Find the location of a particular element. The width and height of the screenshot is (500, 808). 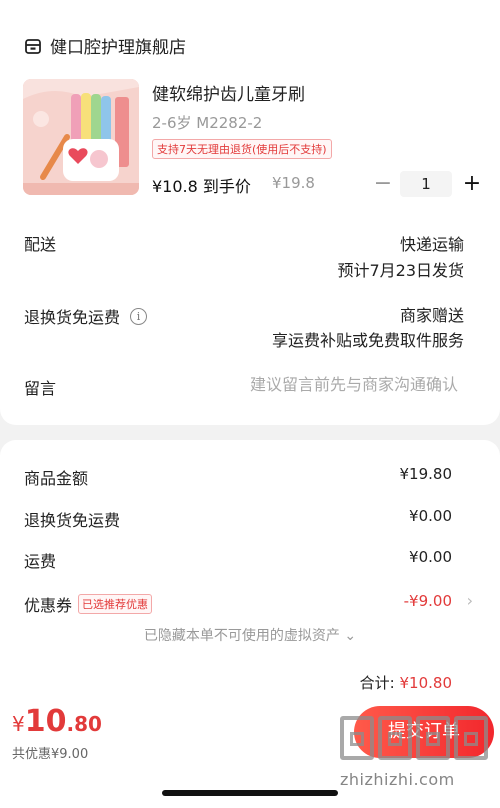

quantity-stepper: − 1 + is located at coordinates (428, 184).